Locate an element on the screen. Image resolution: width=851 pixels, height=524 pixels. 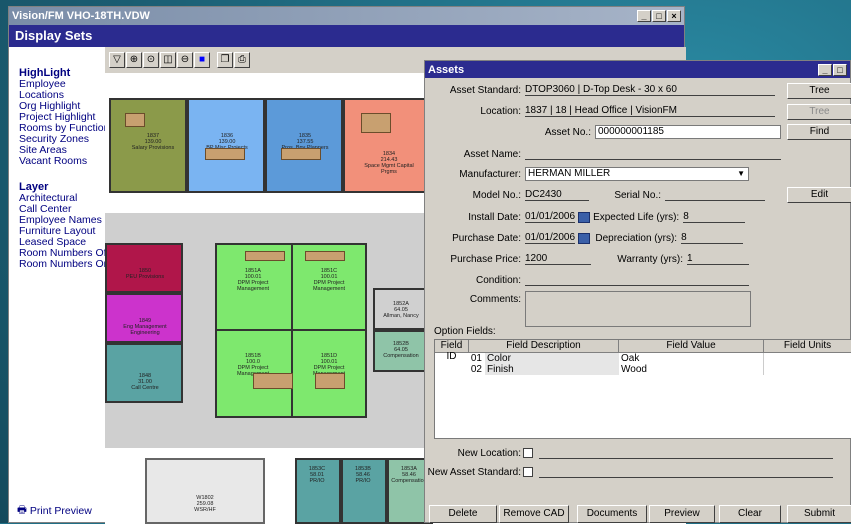
new-asset-standard-label: New Asset Standard: is located at coordinates (474, 472).